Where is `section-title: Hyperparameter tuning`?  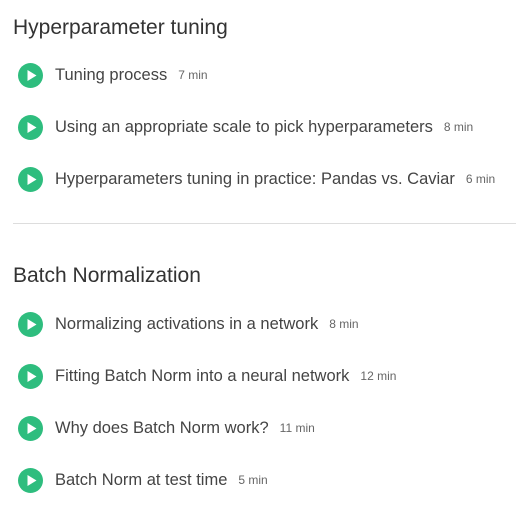
section-title: Hyperparameter tuning is located at coordinates (120, 27).